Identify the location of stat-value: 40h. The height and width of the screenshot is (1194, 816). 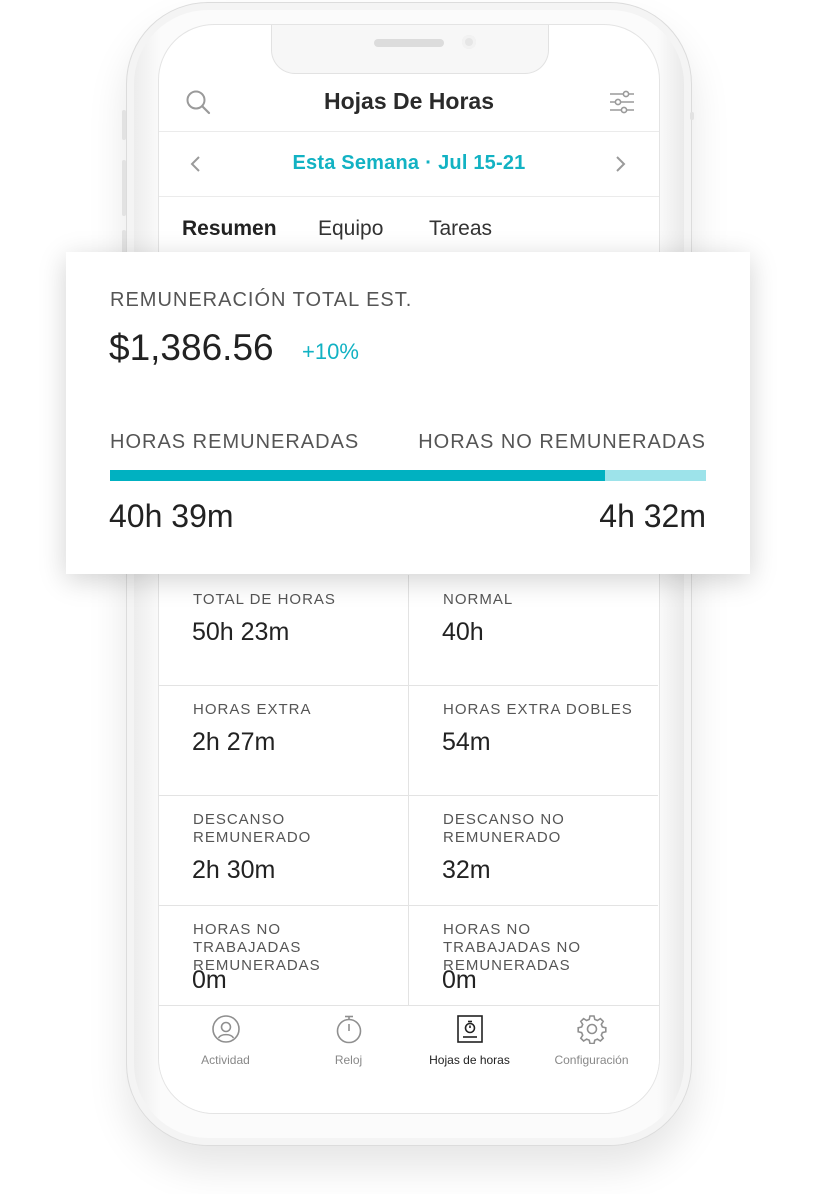
(463, 632).